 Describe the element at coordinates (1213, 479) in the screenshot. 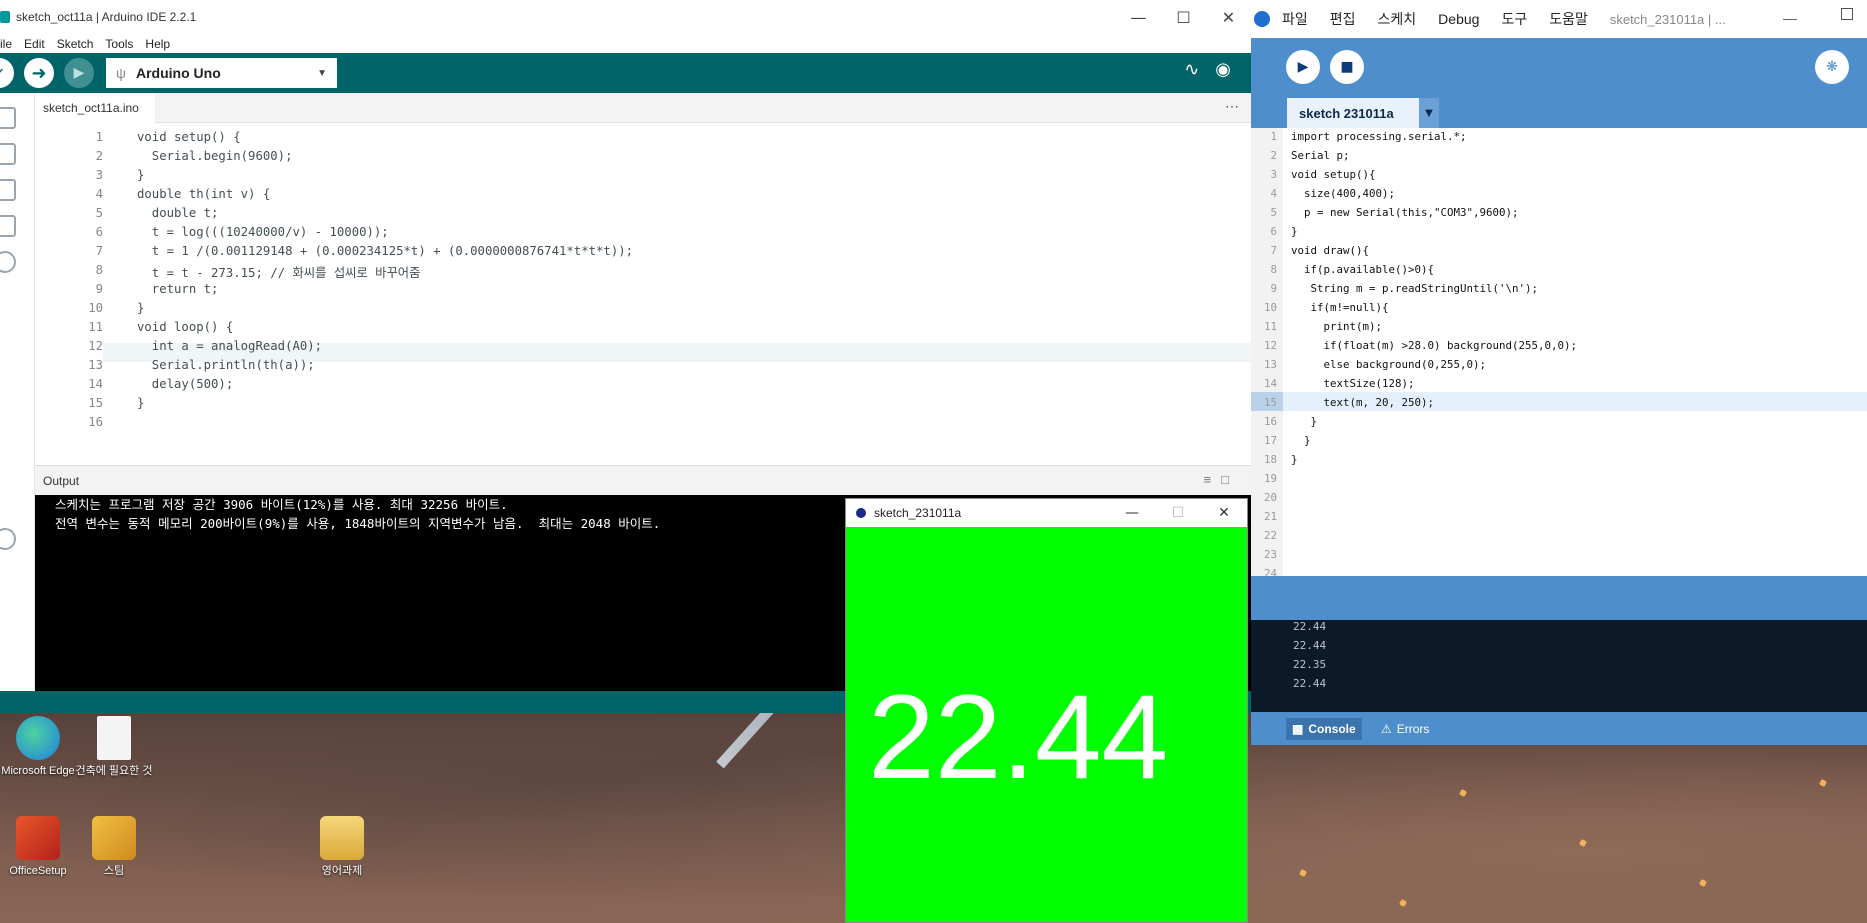

I see `clear-output-icon: ≡` at that location.